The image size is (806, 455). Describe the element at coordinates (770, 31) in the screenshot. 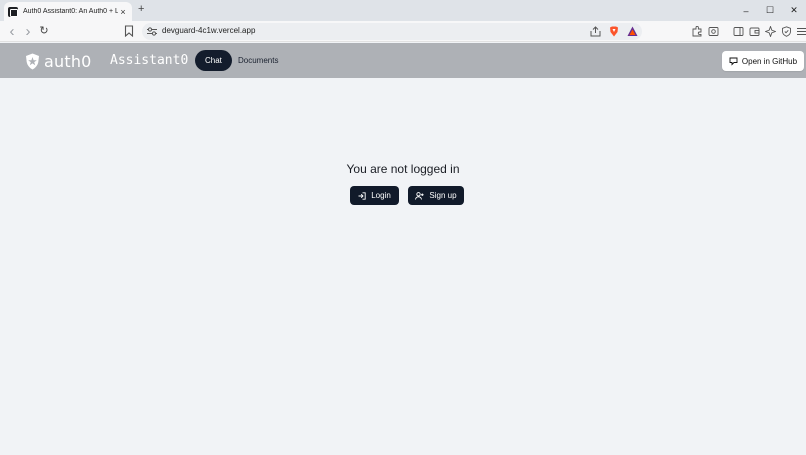

I see `leo-ai-icon` at that location.